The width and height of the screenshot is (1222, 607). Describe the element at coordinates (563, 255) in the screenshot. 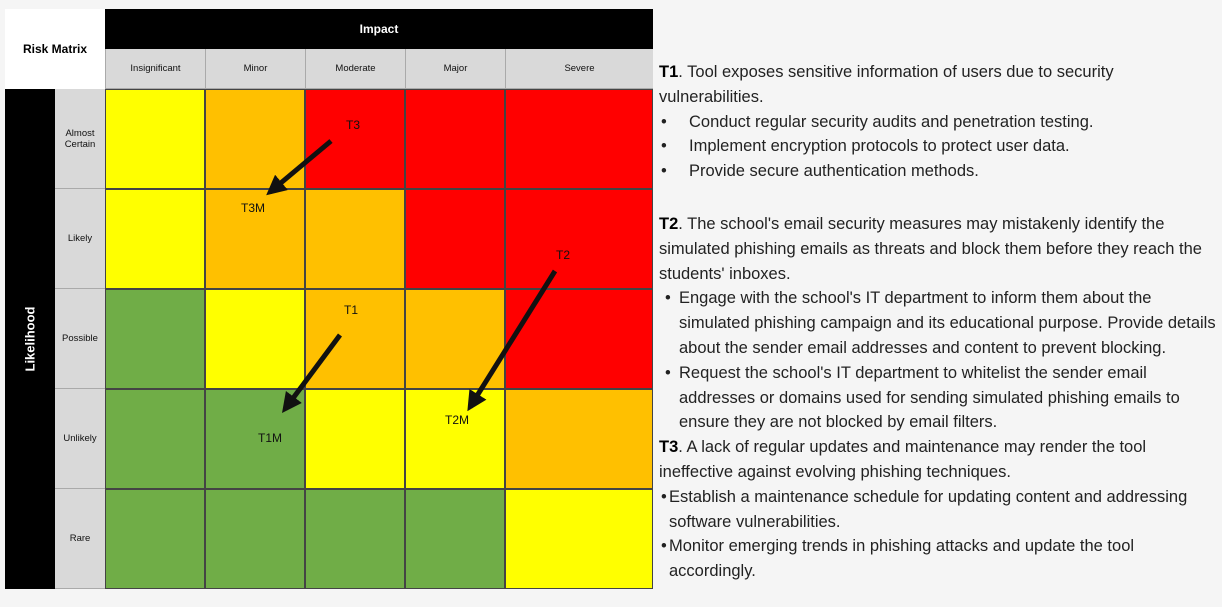

I see `marker-t2: T2` at that location.